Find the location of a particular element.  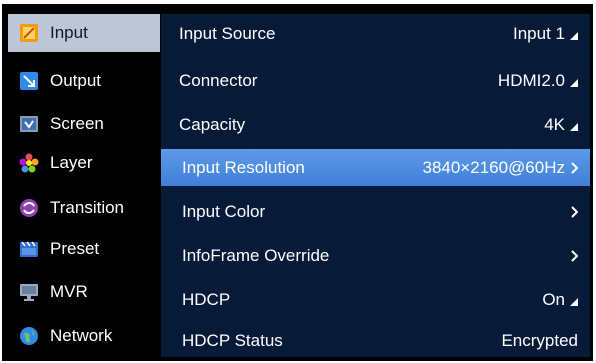

setting-label: HDCP is located at coordinates (206, 299).